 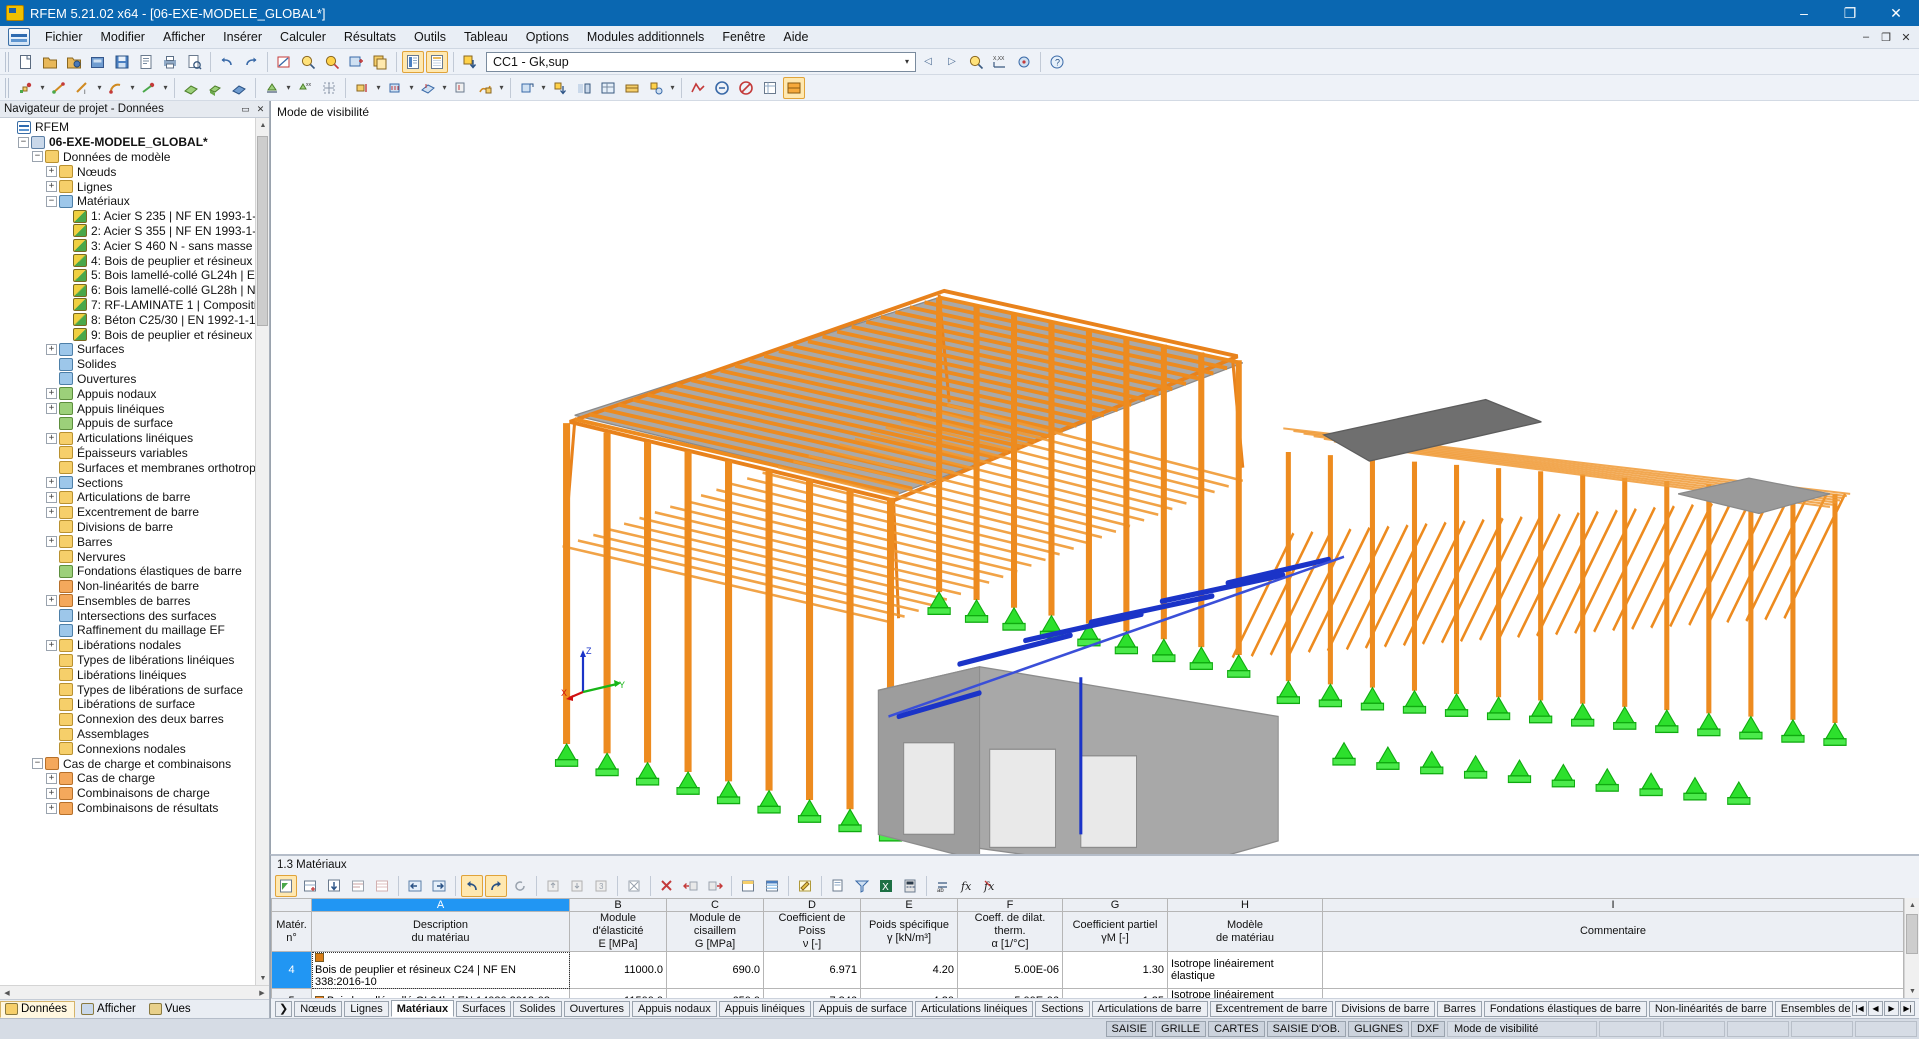 I want to click on renumber-icon: 3, so click(x=601, y=886).